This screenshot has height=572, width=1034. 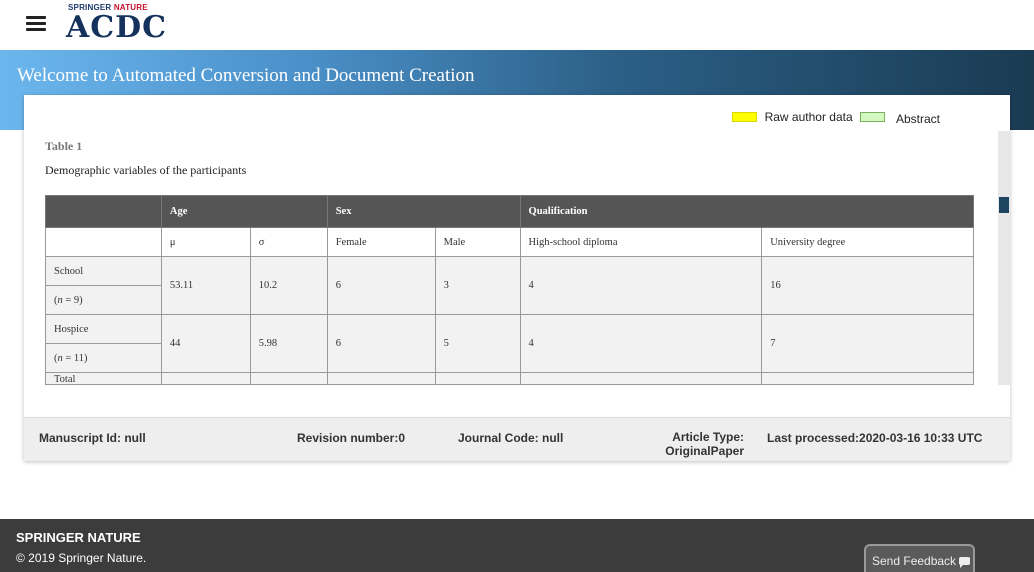 What do you see at coordinates (92, 438) in the screenshot?
I see `manuscript-id: Manuscript Id: null` at bounding box center [92, 438].